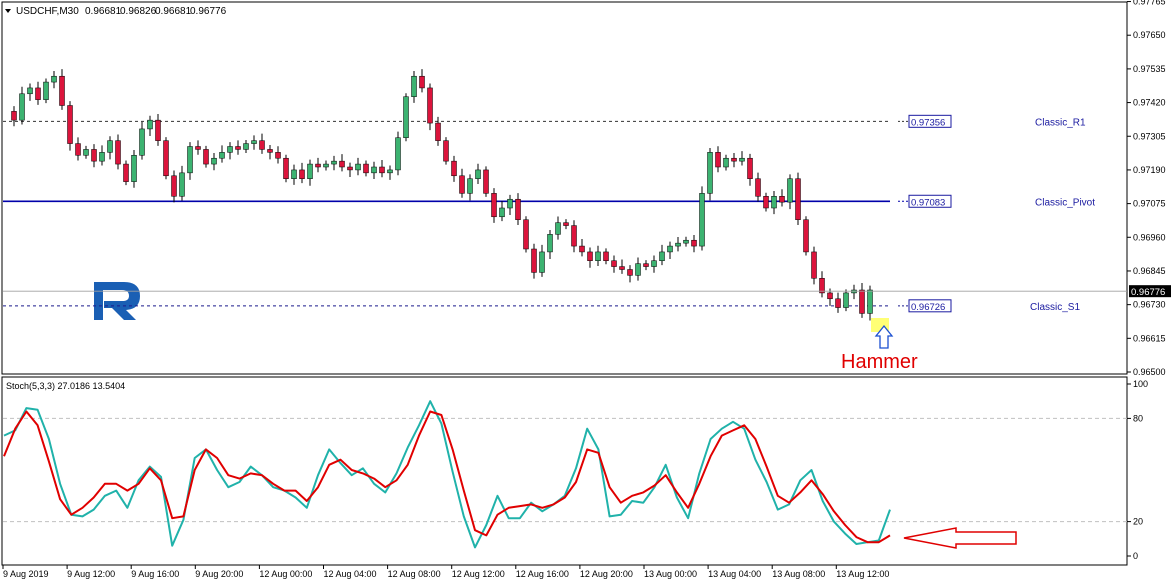 This screenshot has height=584, width=1175. I want to click on price-tick-label: 0.97535, so click(1149, 69).